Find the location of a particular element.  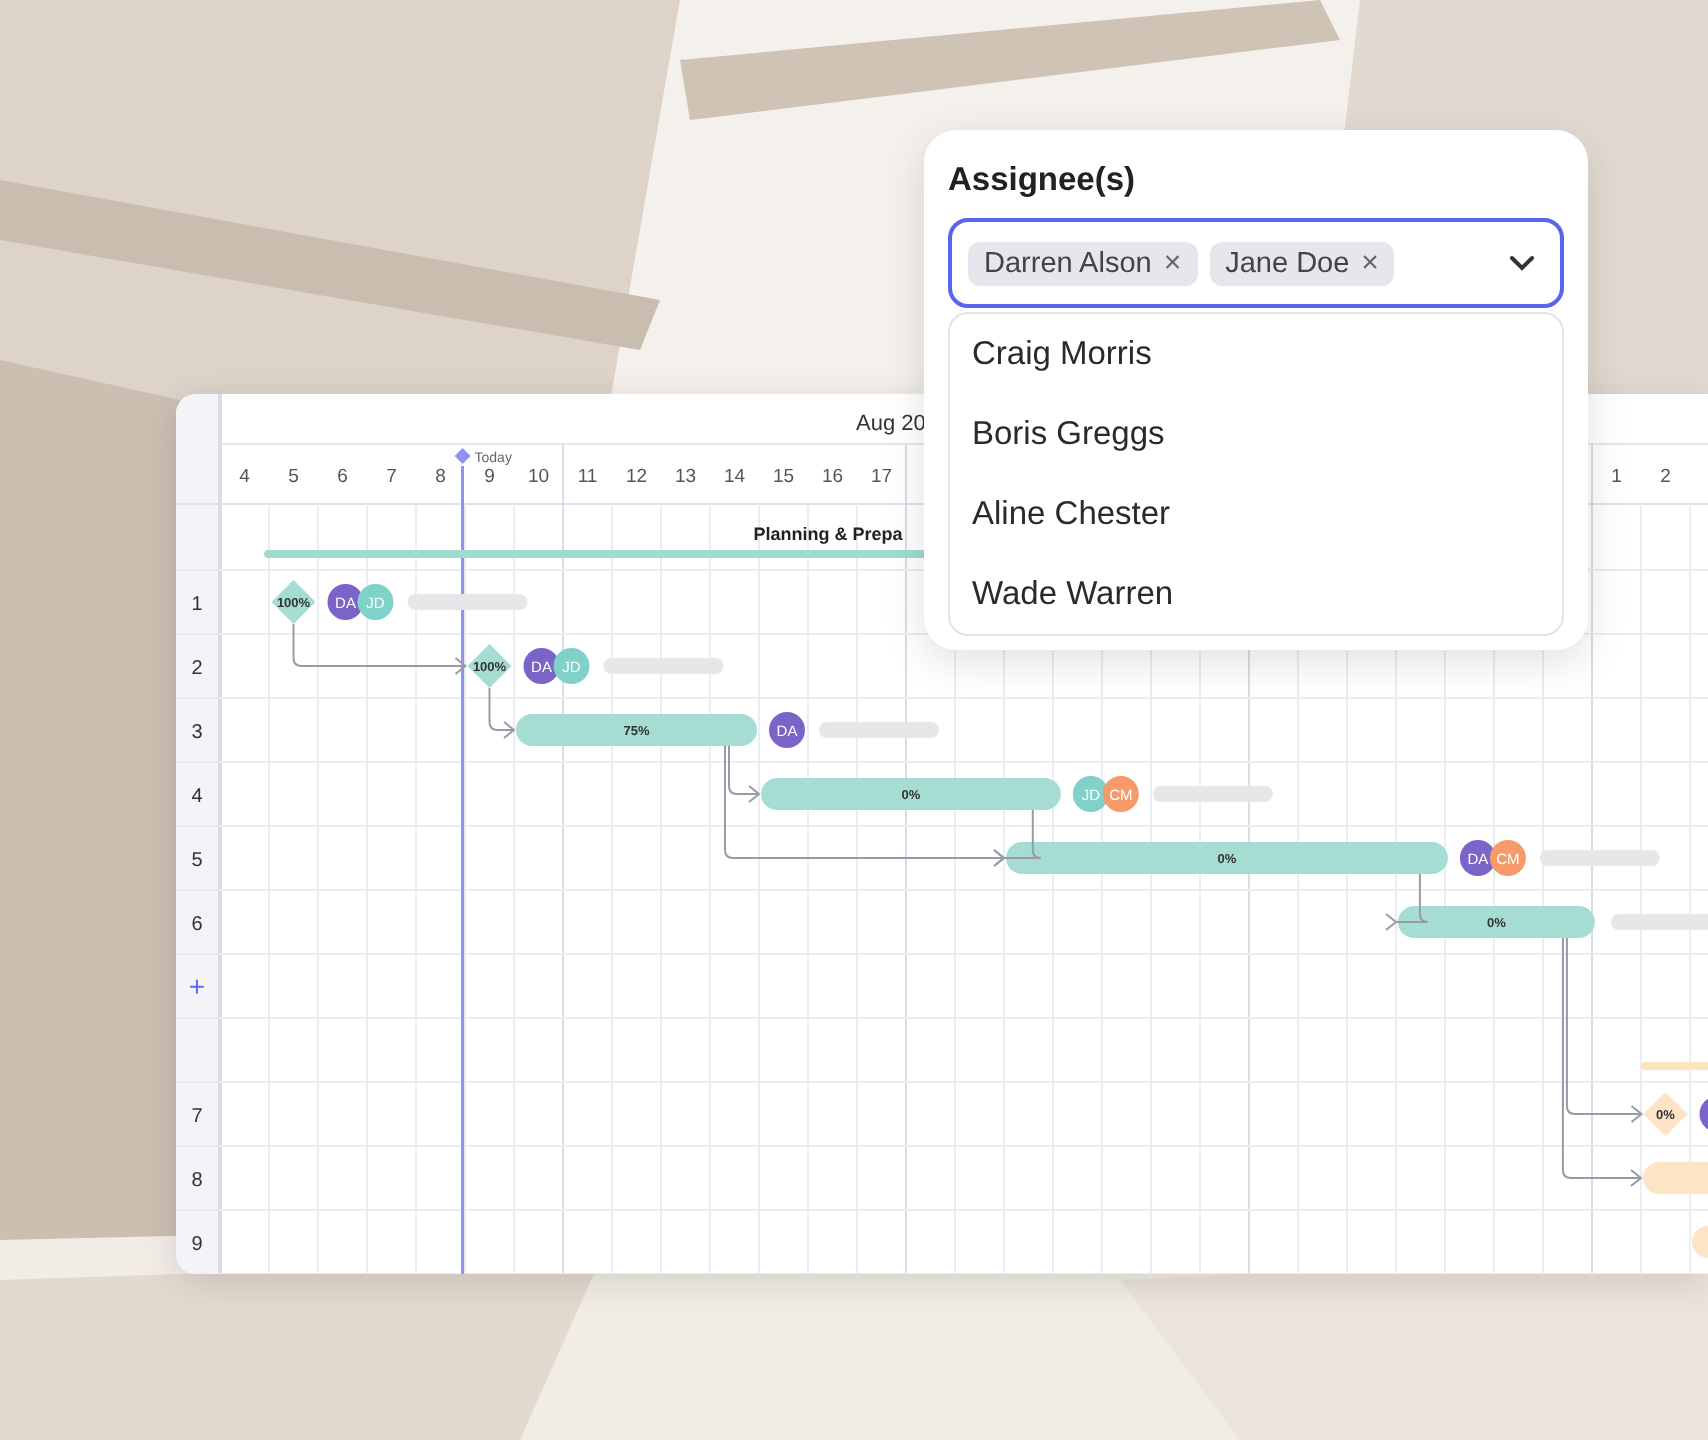

day-label: 4 is located at coordinates (244, 477).